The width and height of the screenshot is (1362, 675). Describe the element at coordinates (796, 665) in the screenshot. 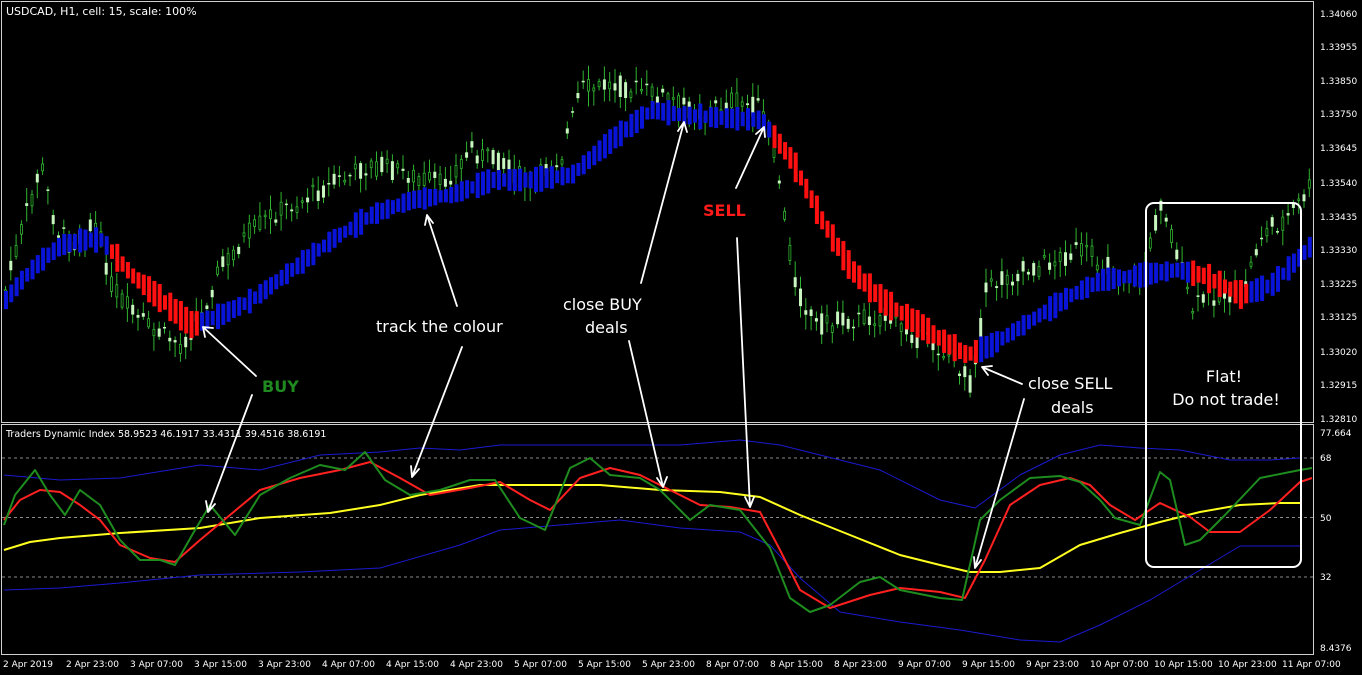

I see `time-label: 8 Apr 15:00` at that location.